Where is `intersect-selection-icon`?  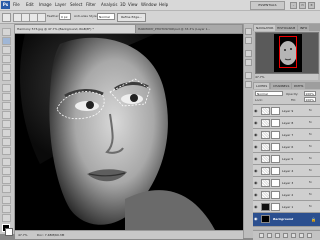 intersect-selection-icon is located at coordinates (41, 17).